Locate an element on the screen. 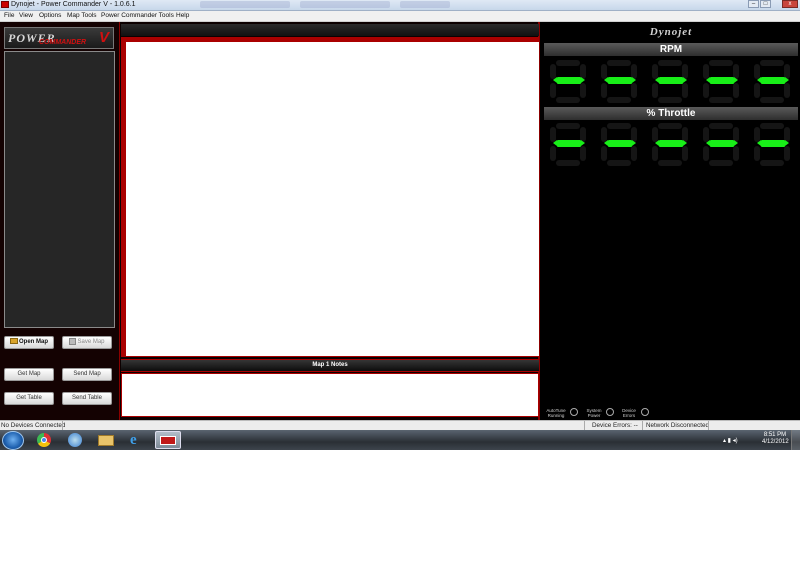  device-errors-label: Device Errors is located at coordinates (629, 413).